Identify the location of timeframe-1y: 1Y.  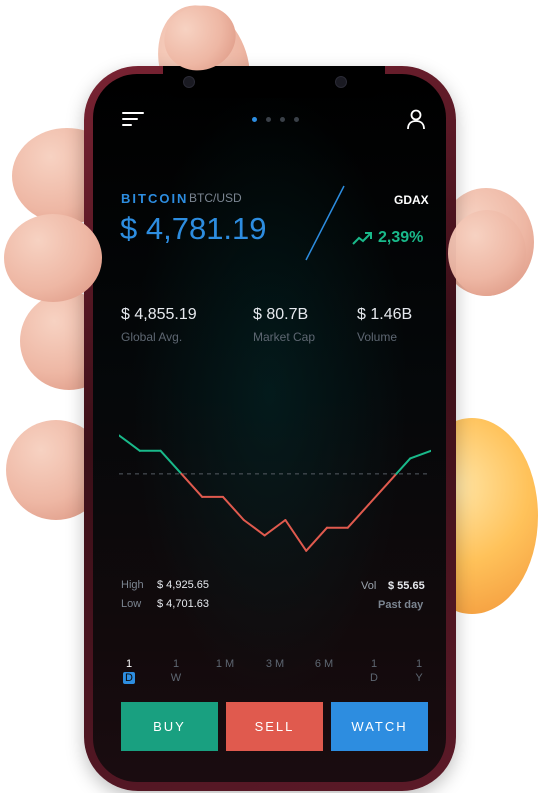
(419, 671).